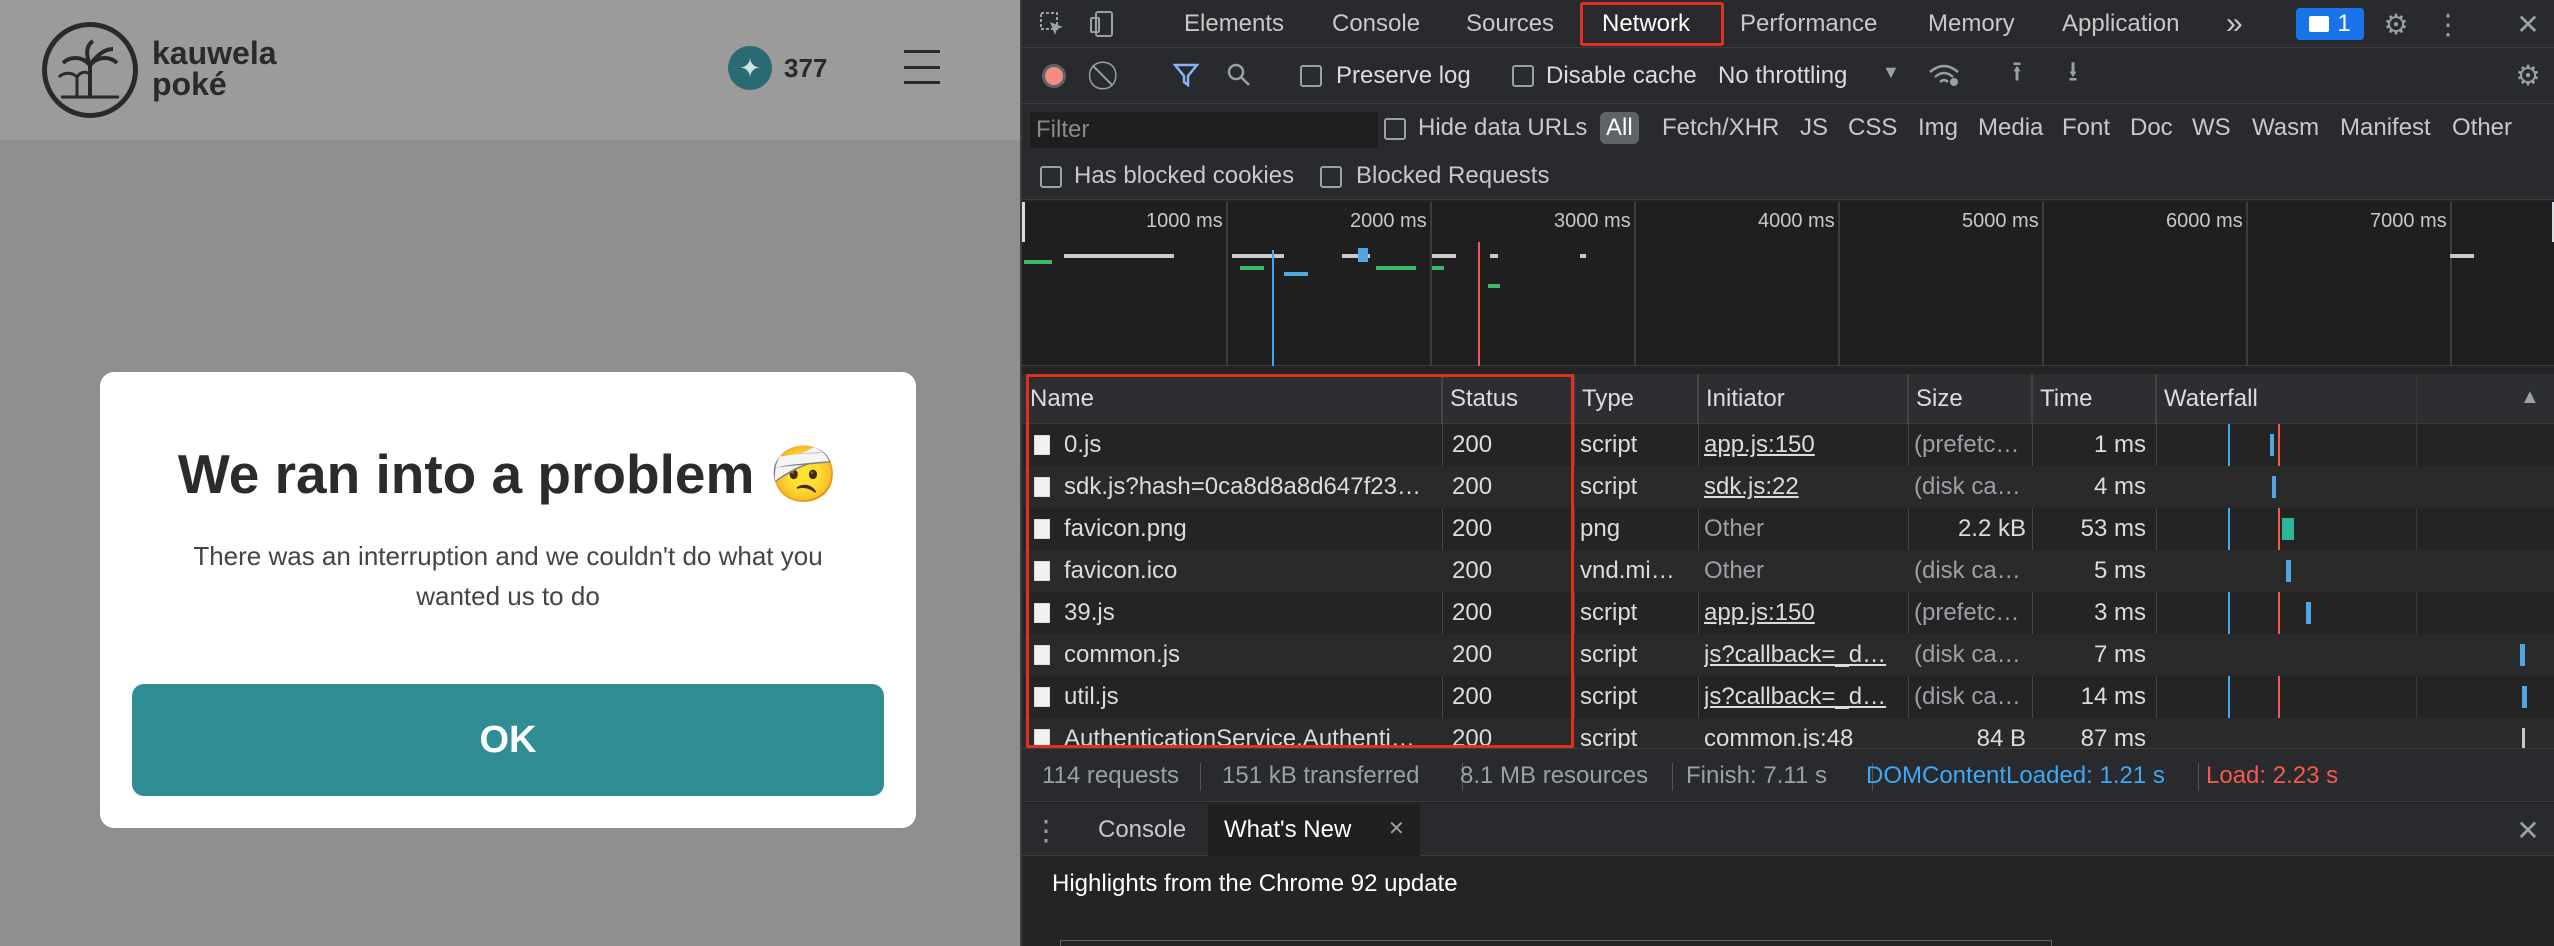 The image size is (2554, 946). I want to click on inspect-element-icon, so click(1052, 24).